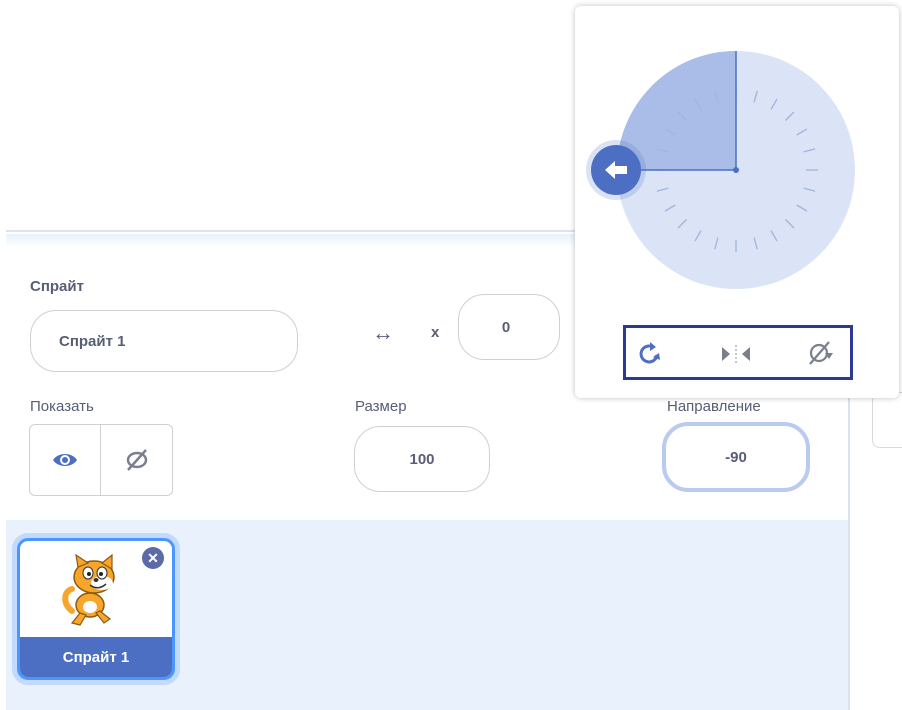 The image size is (902, 710). I want to click on direction-input: -90, so click(736, 457).